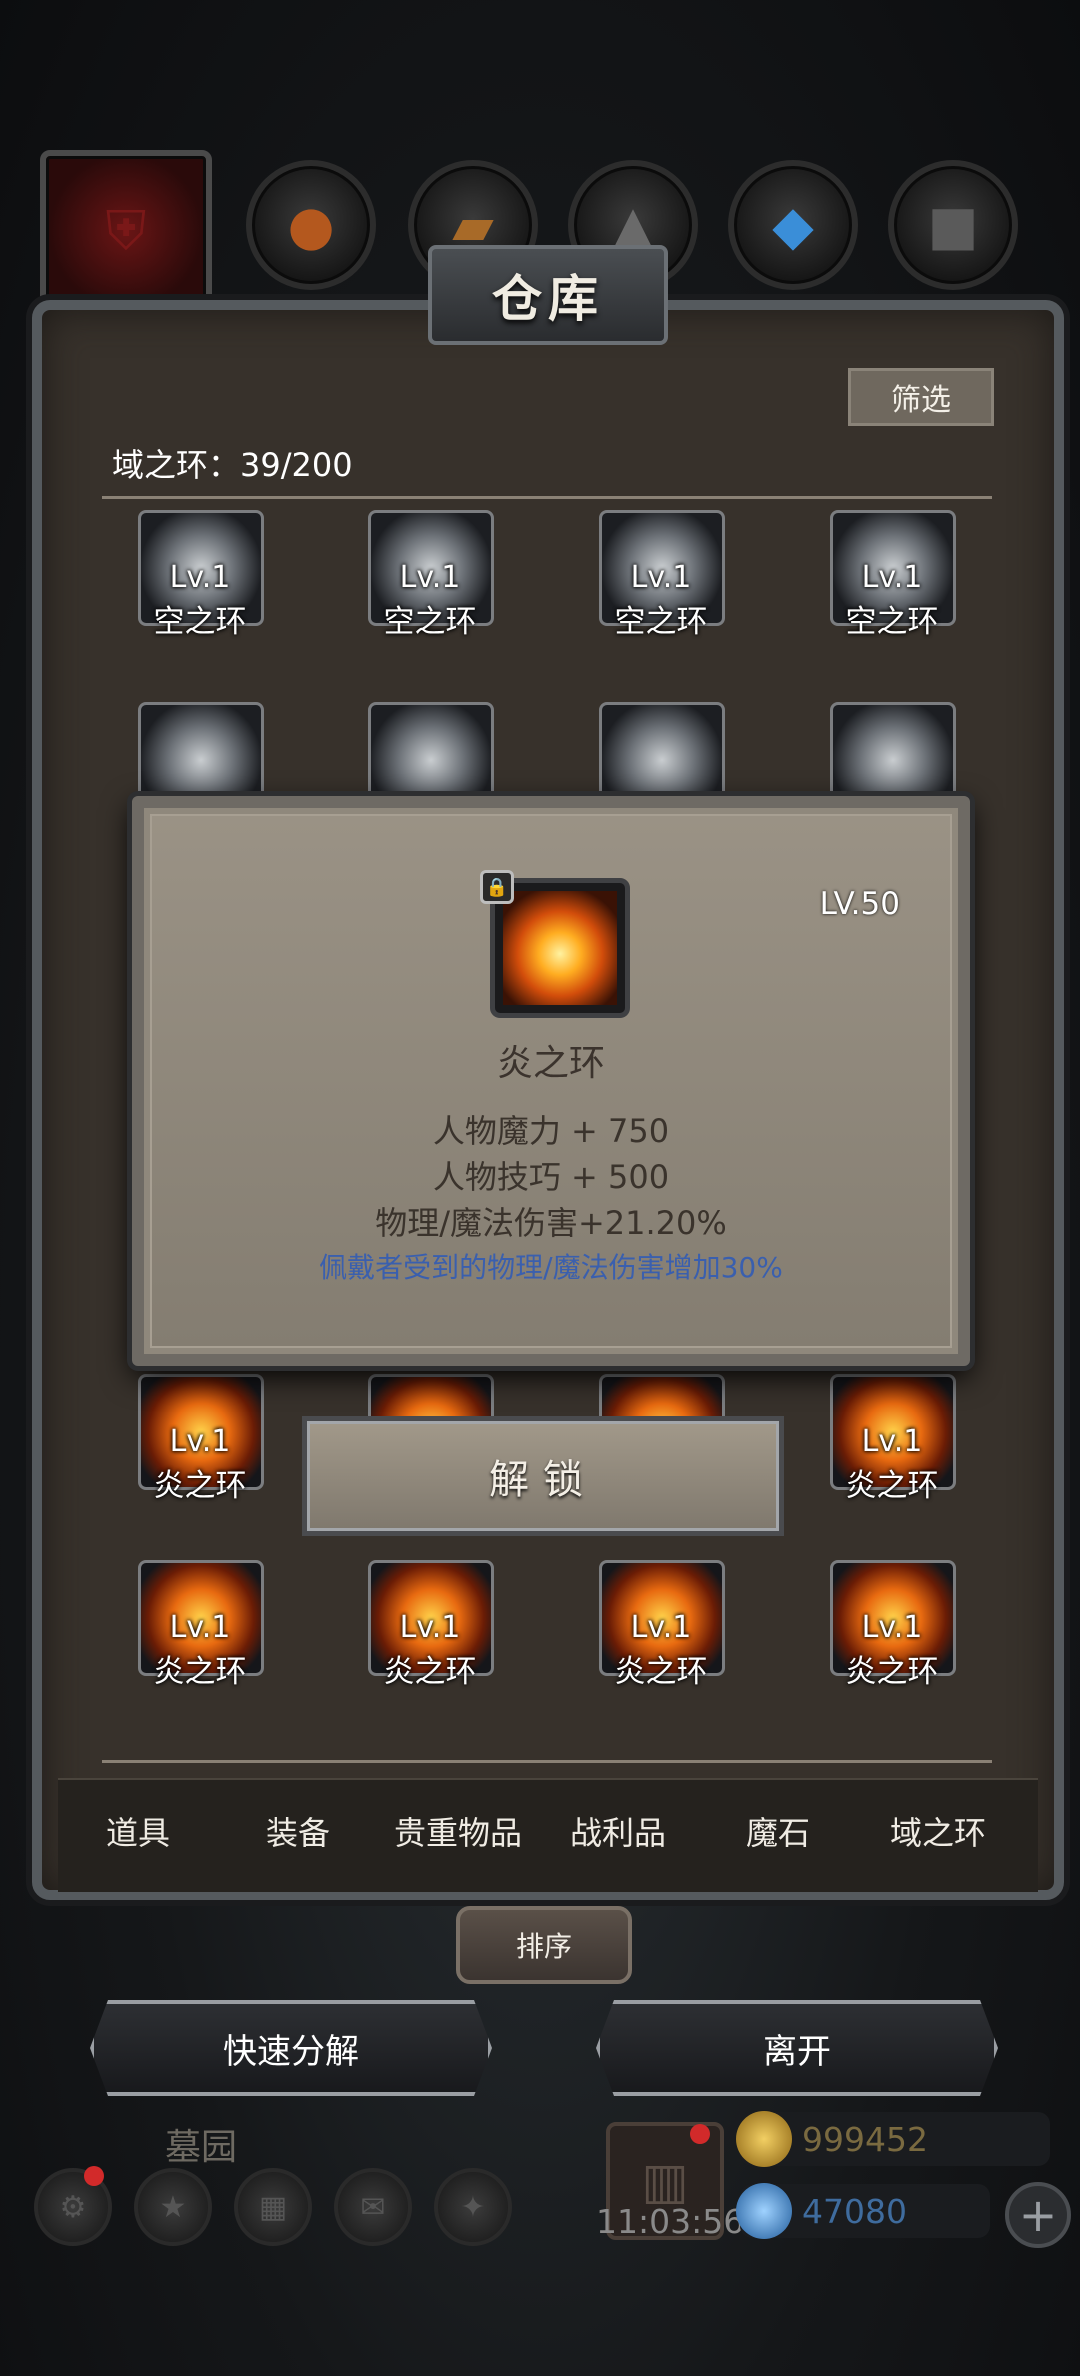 This screenshot has height=2376, width=1080. What do you see at coordinates (854, 2211) in the screenshot?
I see `gem-value: 47080` at bounding box center [854, 2211].